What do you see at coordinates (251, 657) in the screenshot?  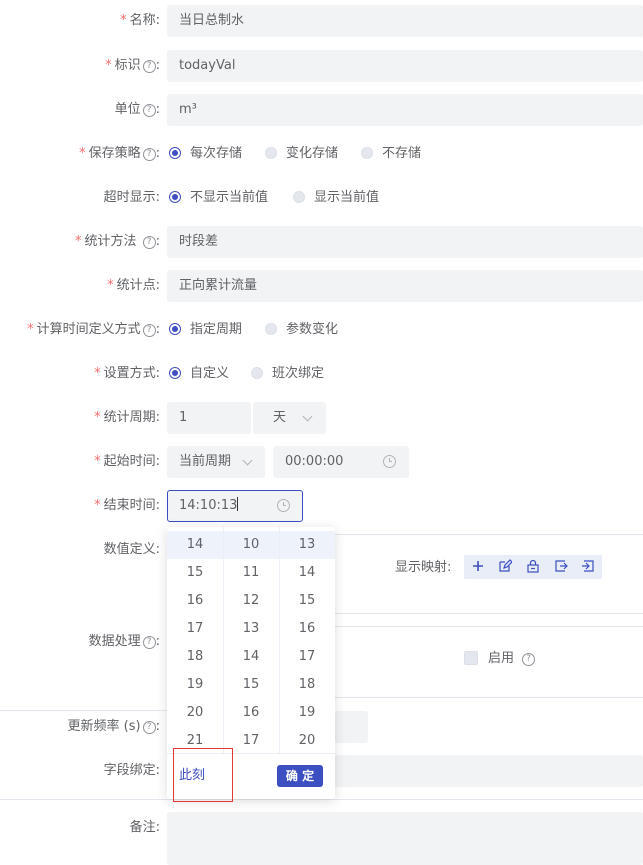 I see `minute-option: 14` at bounding box center [251, 657].